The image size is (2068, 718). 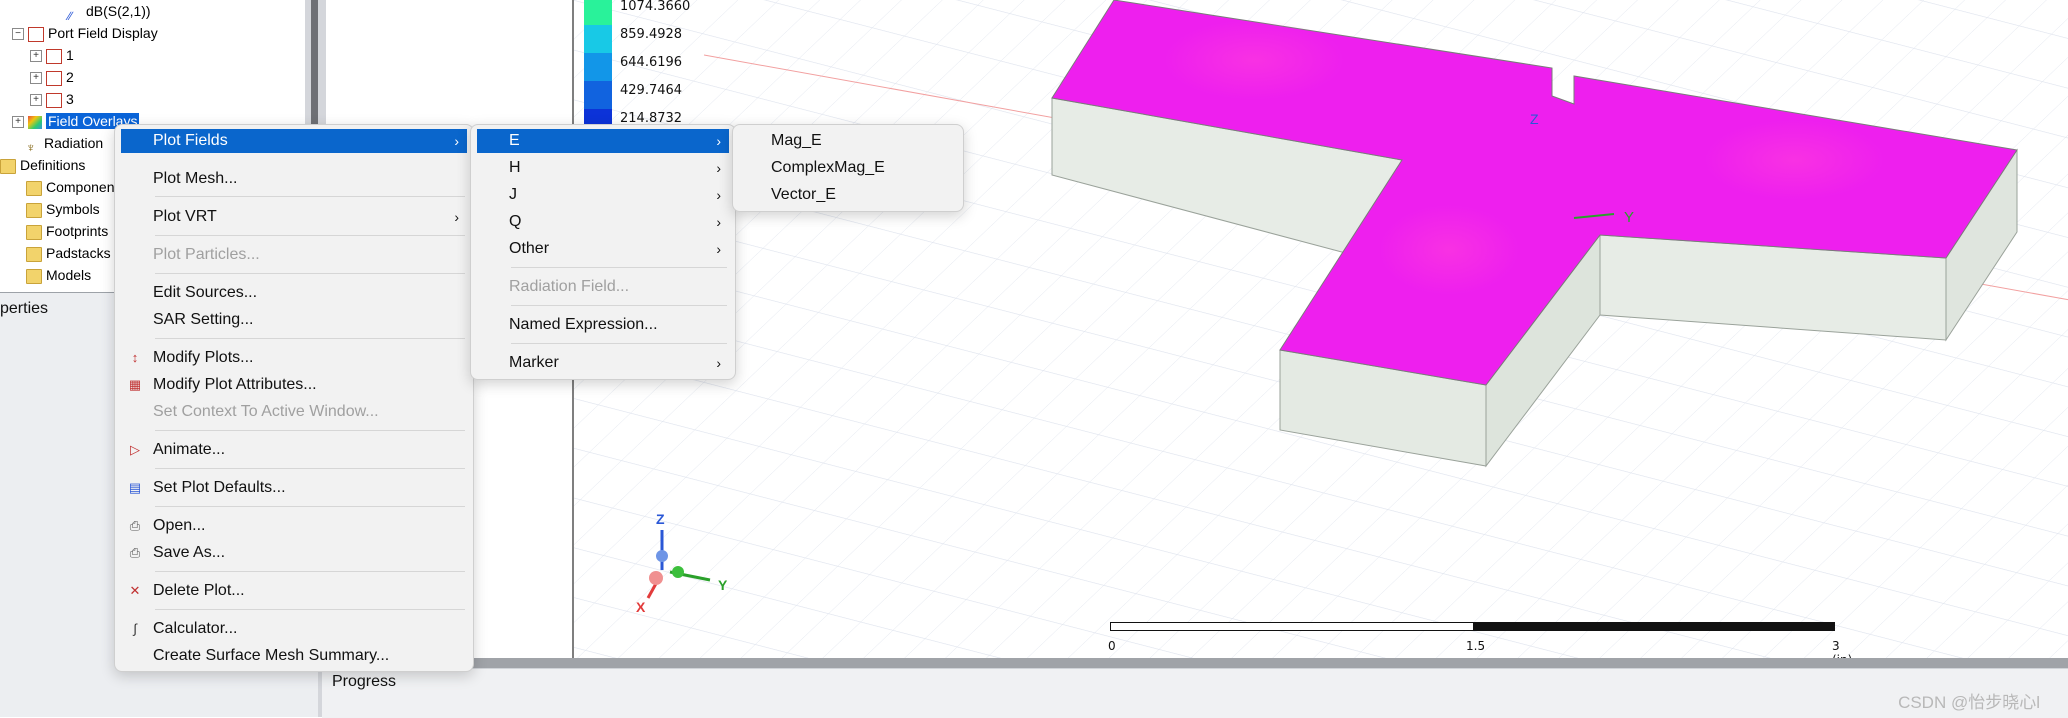 I want to click on tree-item-models: Models, so click(x=58, y=275).